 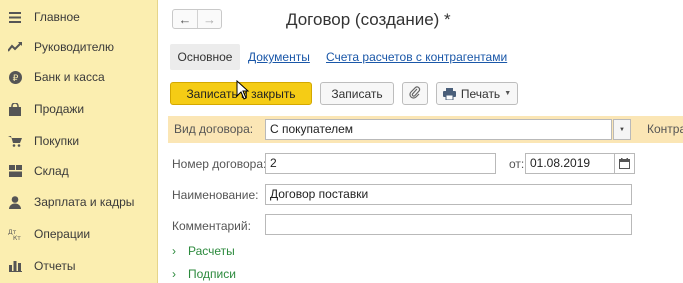 What do you see at coordinates (15, 266) in the screenshot?
I see `bar-chart-icon` at bounding box center [15, 266].